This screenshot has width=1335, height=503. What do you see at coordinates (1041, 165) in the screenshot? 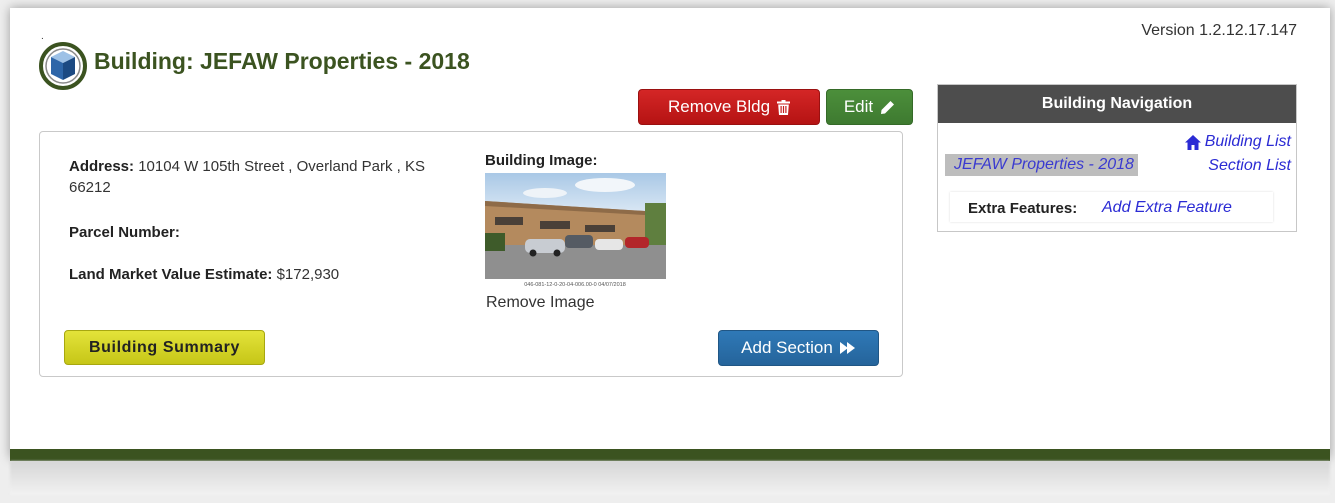
I see `current-building-link: JEFAW Properties - 2018` at bounding box center [1041, 165].